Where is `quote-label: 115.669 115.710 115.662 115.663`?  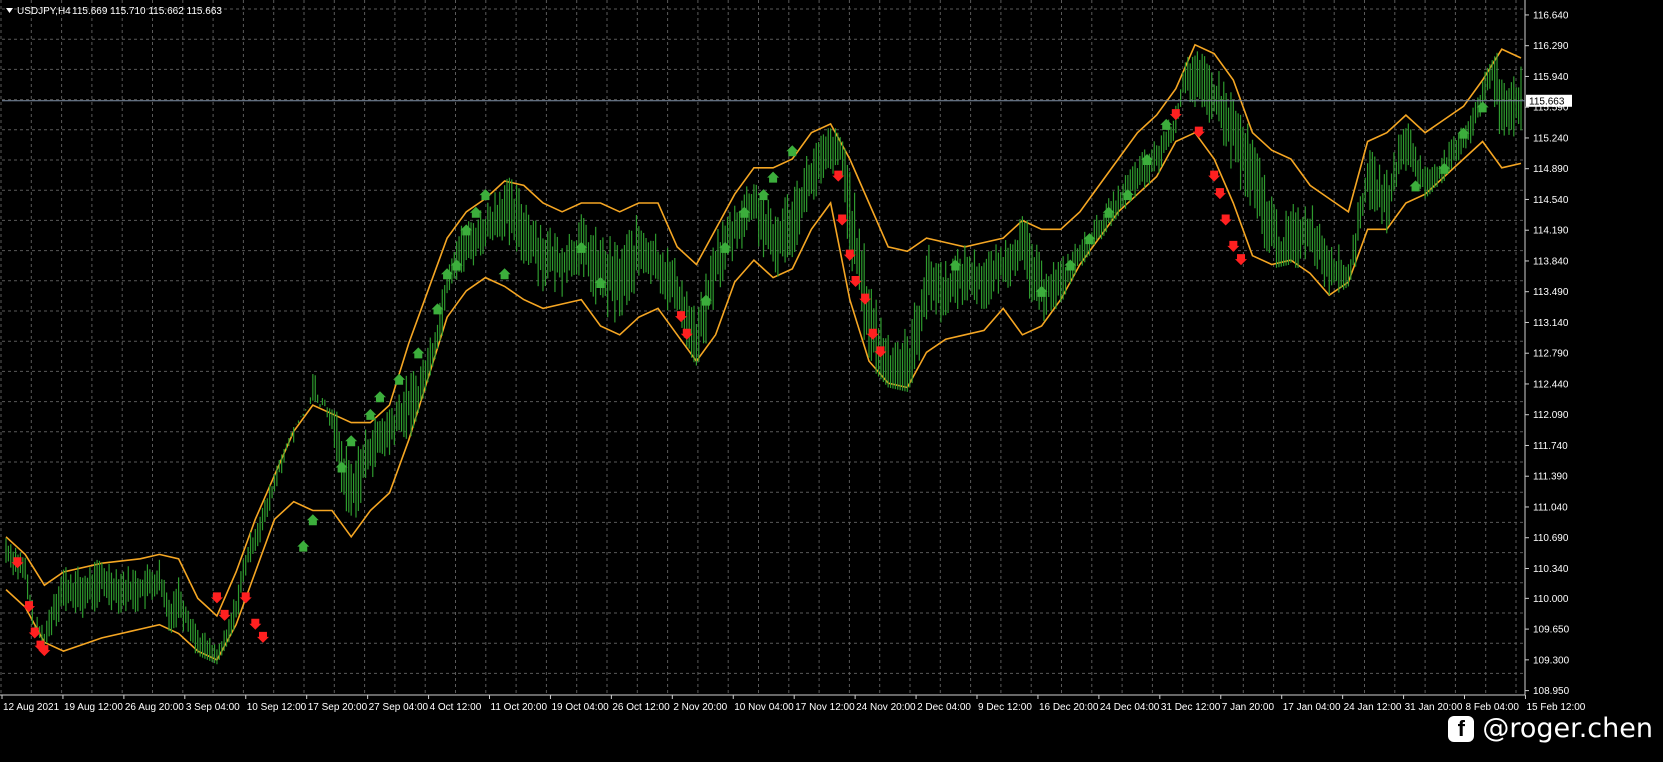
quote-label: 115.669 115.710 115.662 115.663 is located at coordinates (147, 11).